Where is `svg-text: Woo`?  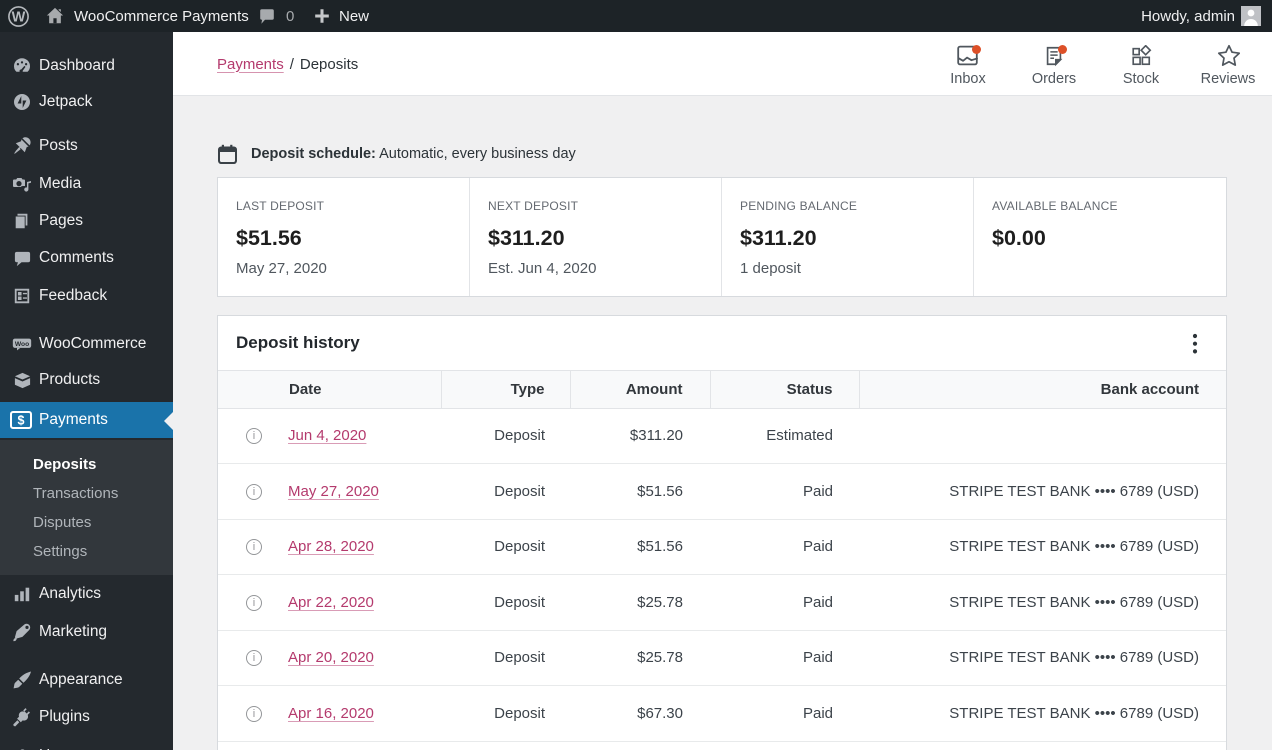
svg-text: Woo is located at coordinates (22, 344).